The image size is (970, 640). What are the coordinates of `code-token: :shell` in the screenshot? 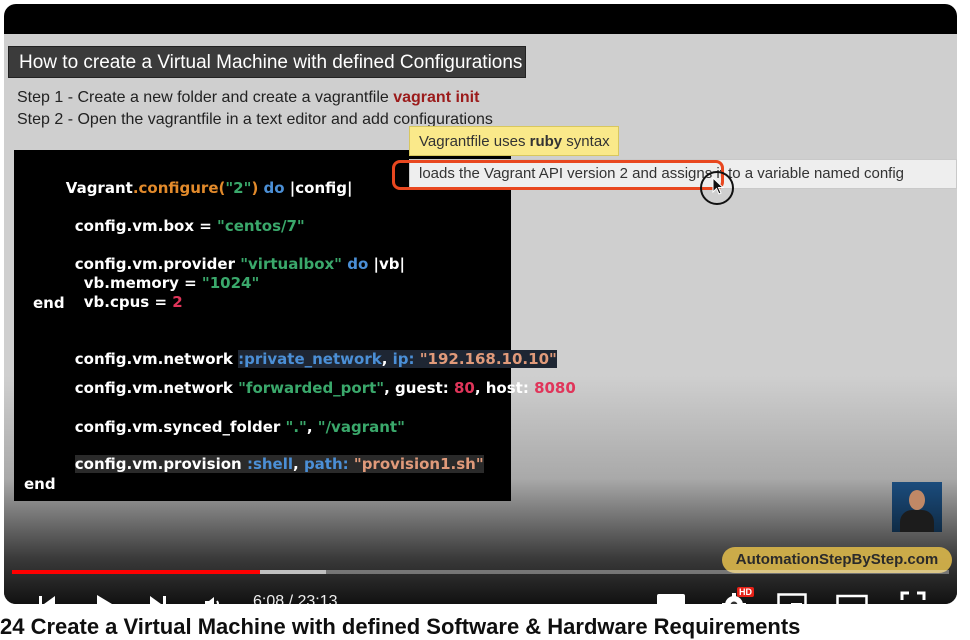 It's located at (270, 464).